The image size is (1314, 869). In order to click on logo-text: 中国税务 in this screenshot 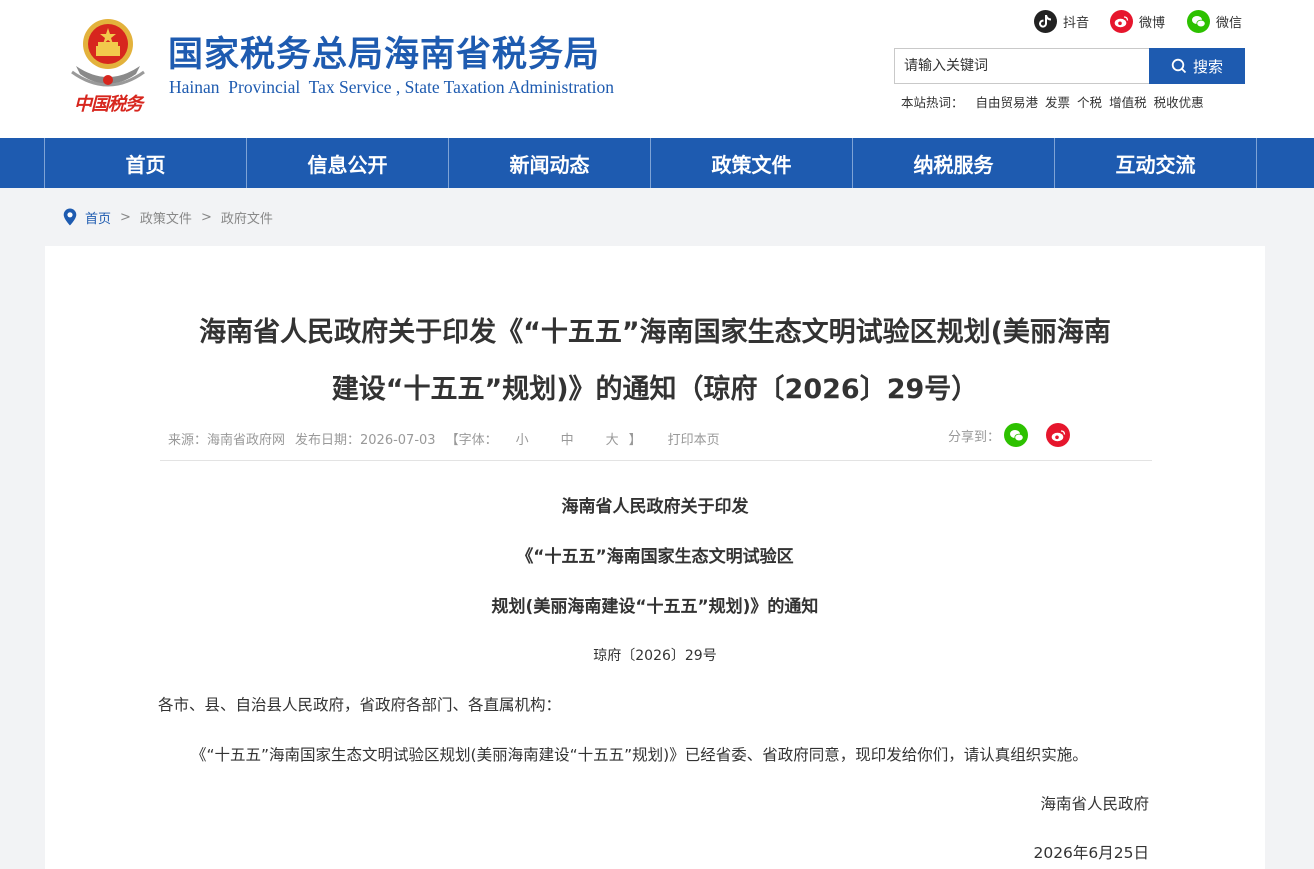, I will do `click(108, 104)`.